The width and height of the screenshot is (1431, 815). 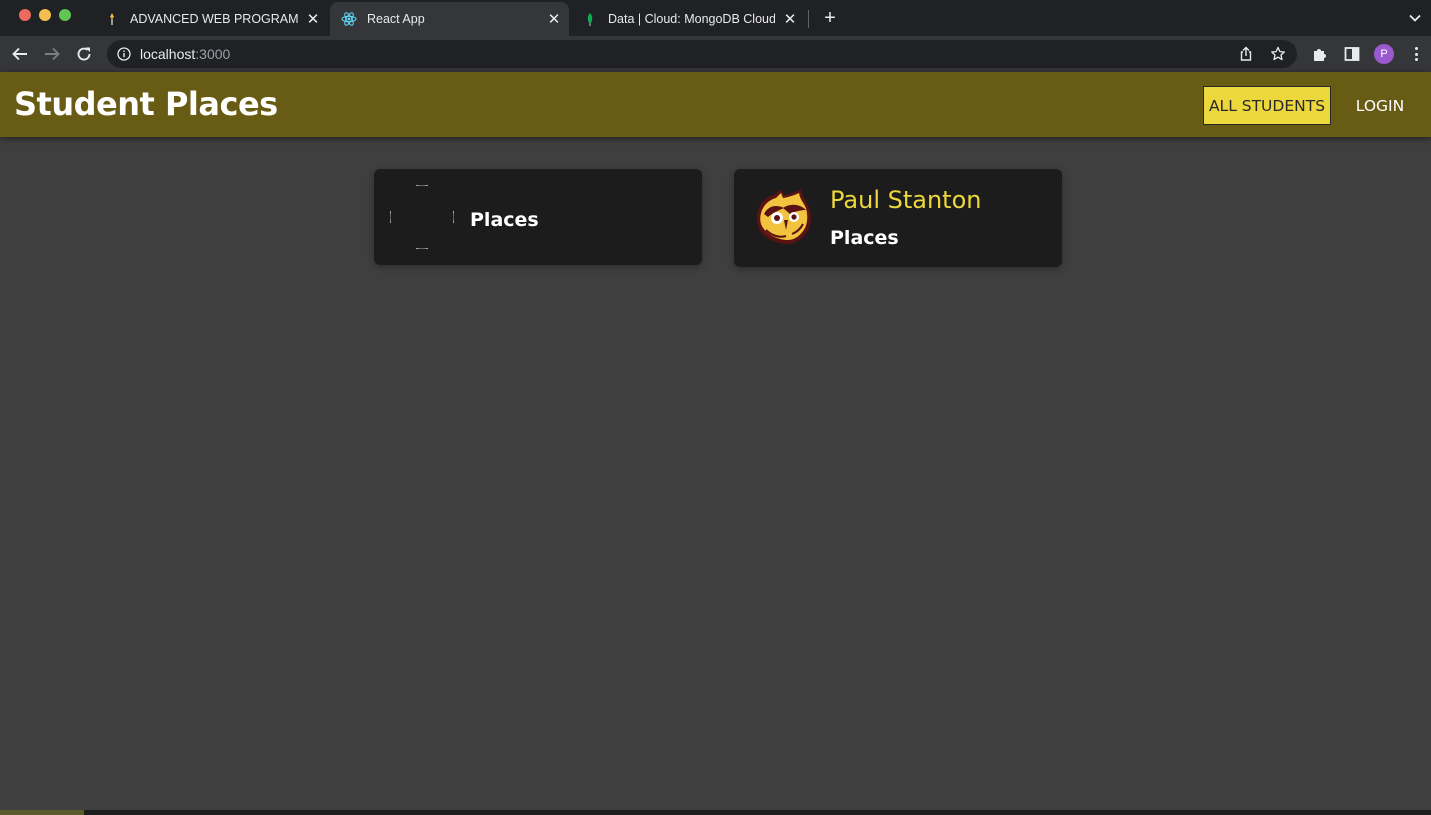 What do you see at coordinates (1278, 54) in the screenshot?
I see `star-icon` at bounding box center [1278, 54].